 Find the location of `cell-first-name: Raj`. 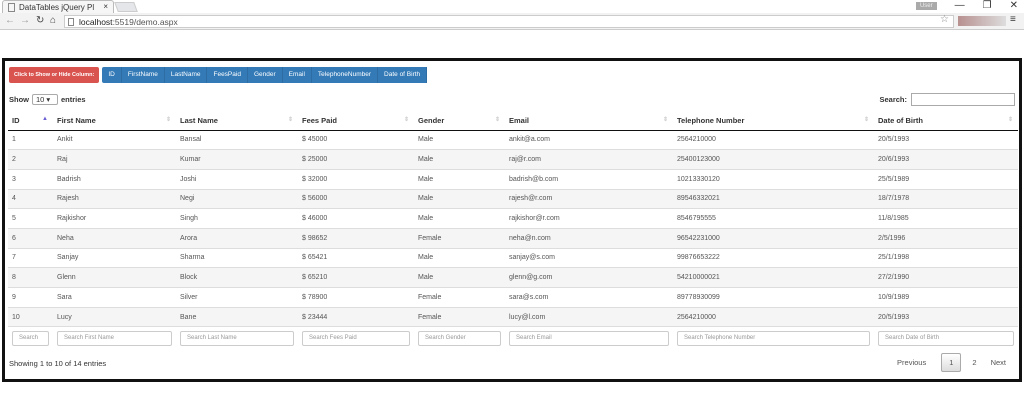

cell-first-name: Raj is located at coordinates (114, 159).